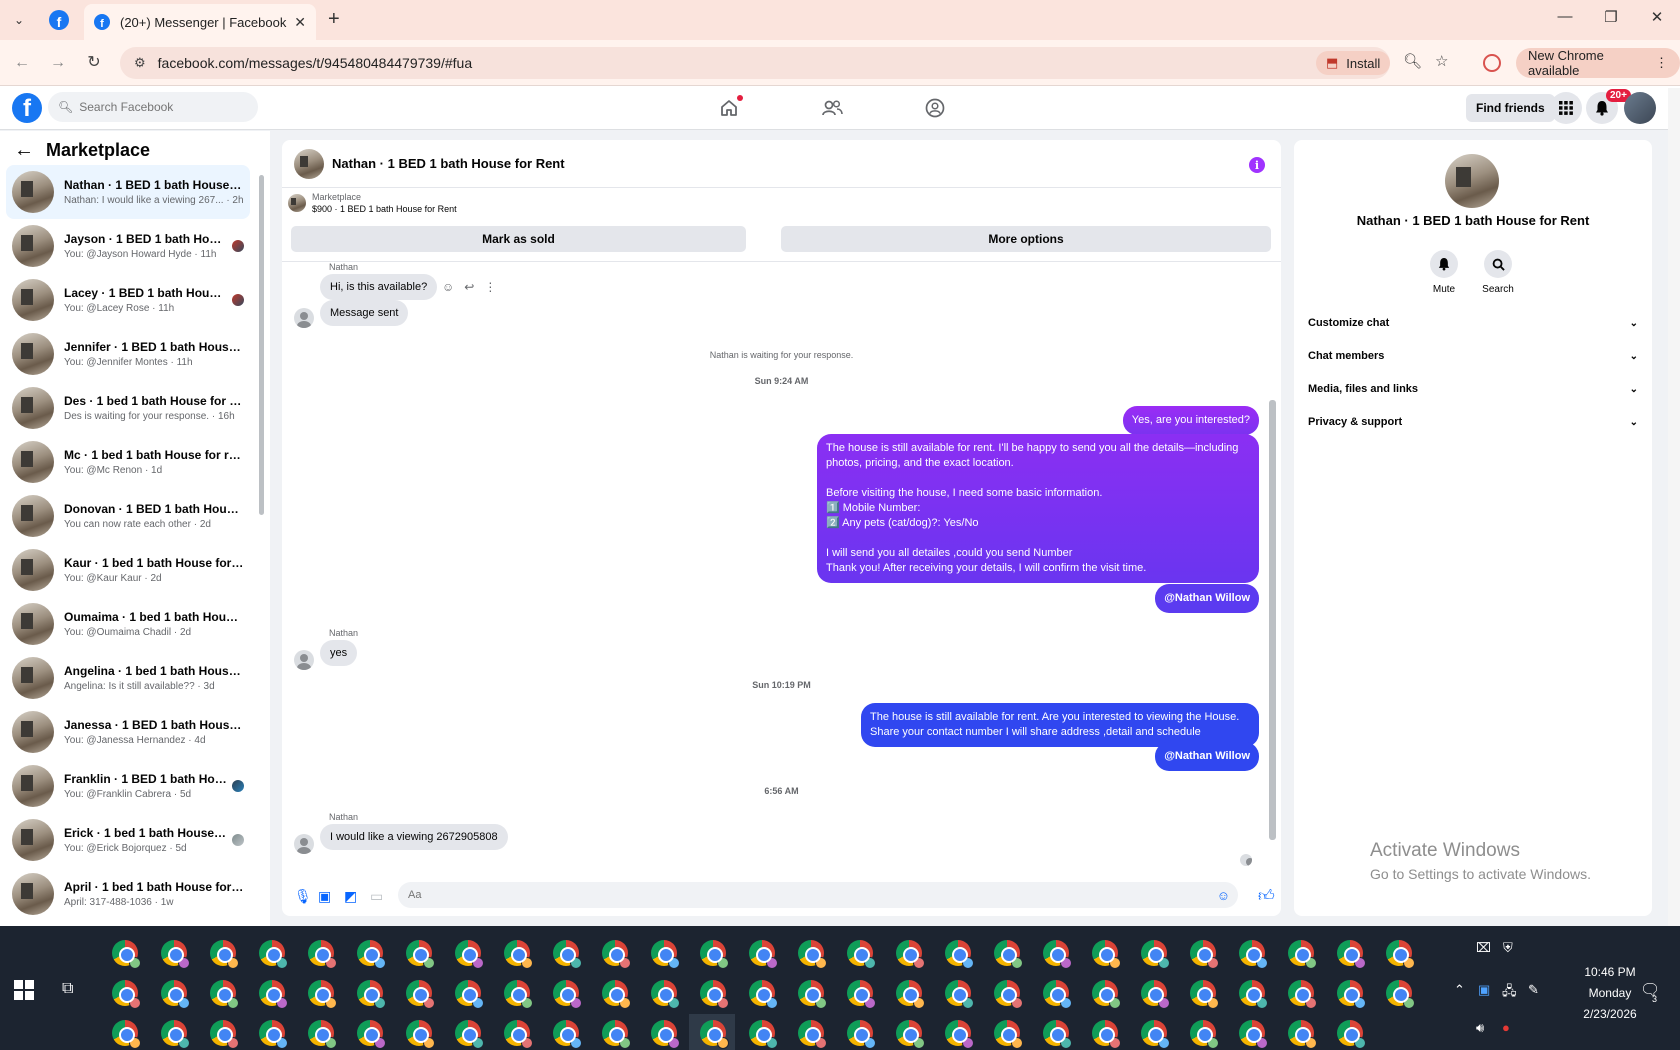  What do you see at coordinates (200, 22) in the screenshot?
I see `tab-messenger: f (20+) Messenger | Facebook ✕` at bounding box center [200, 22].